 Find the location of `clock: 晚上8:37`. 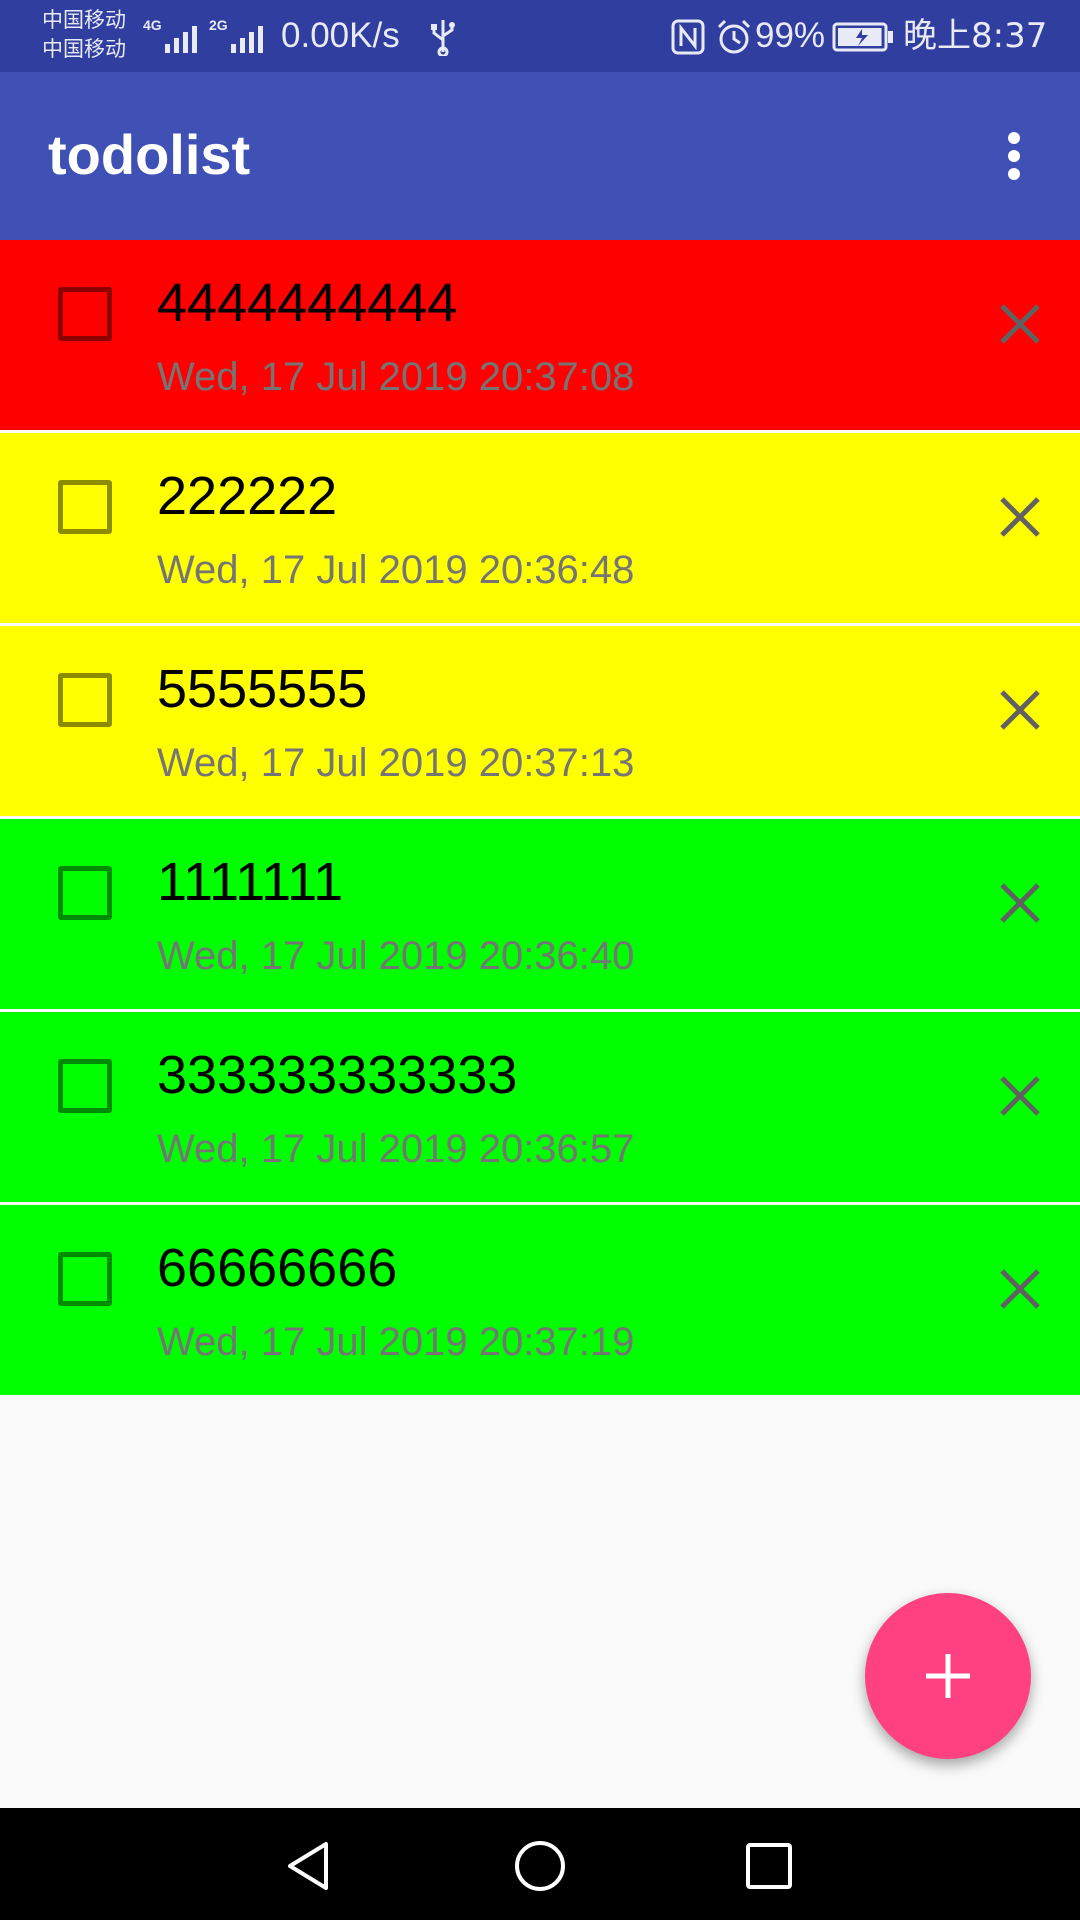

clock: 晚上8:37 is located at coordinates (975, 36).